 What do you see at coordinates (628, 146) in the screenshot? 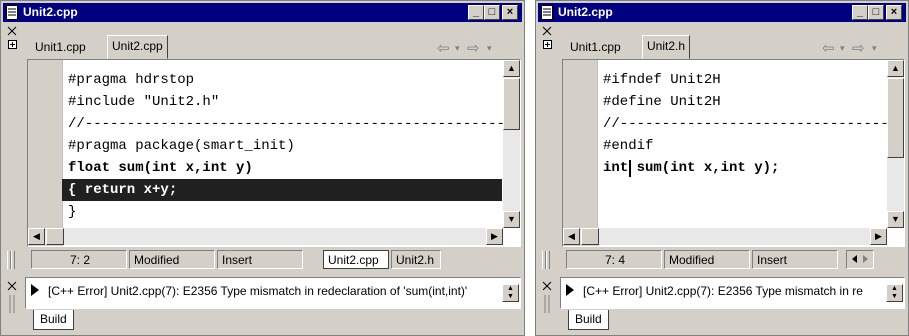
I see `code-line: #endif` at bounding box center [628, 146].